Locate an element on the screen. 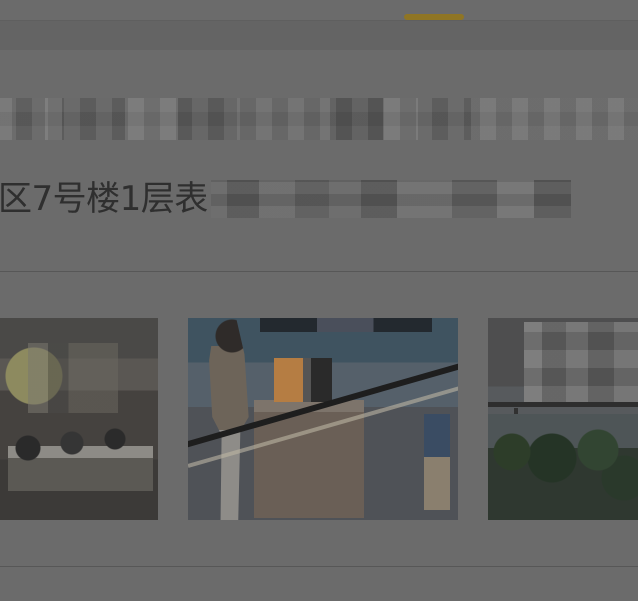 This screenshot has width=638, height=601. blurred-title is located at coordinates (319, 119).